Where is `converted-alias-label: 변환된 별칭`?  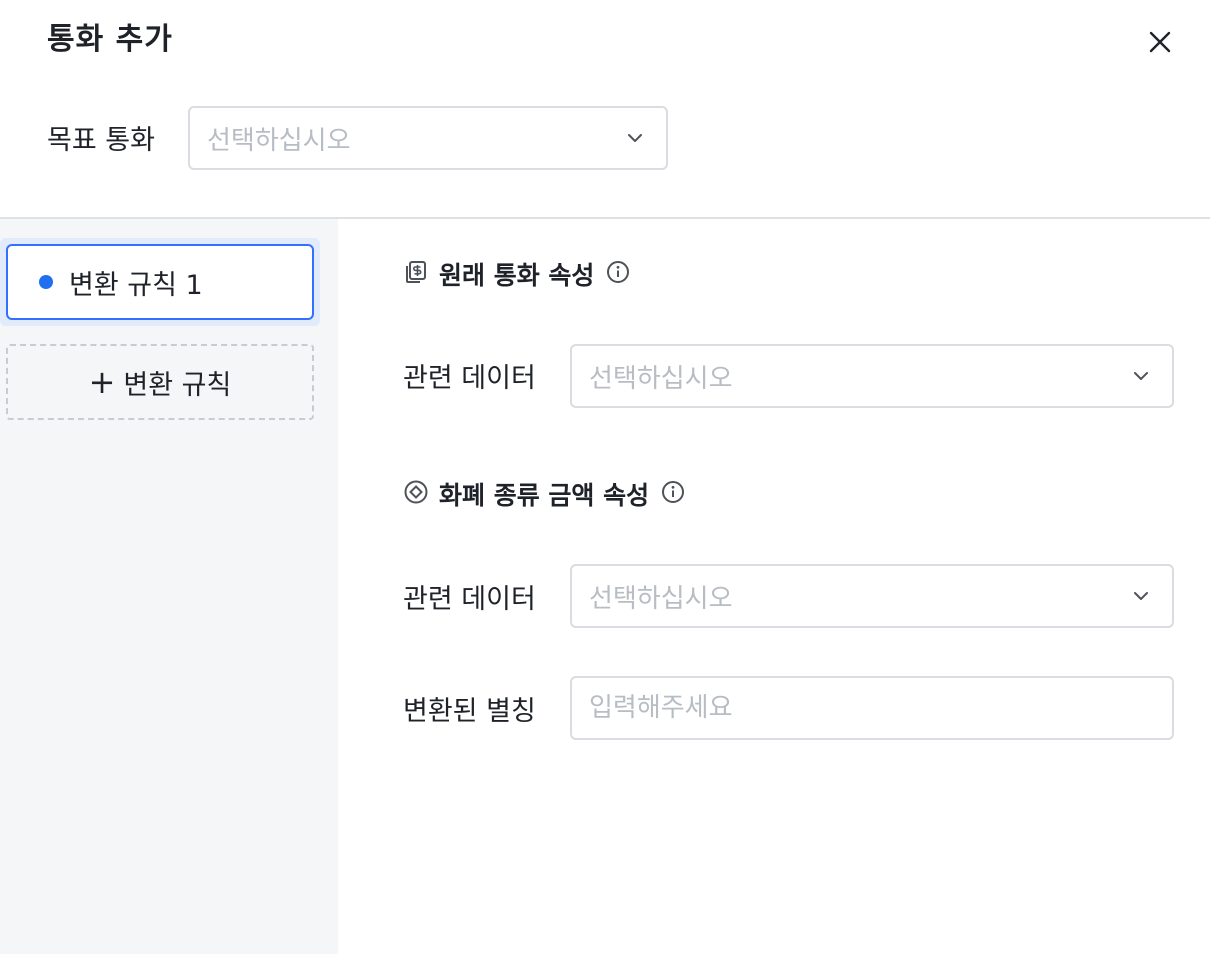
converted-alias-label: 변환된 별칭 is located at coordinates (469, 711).